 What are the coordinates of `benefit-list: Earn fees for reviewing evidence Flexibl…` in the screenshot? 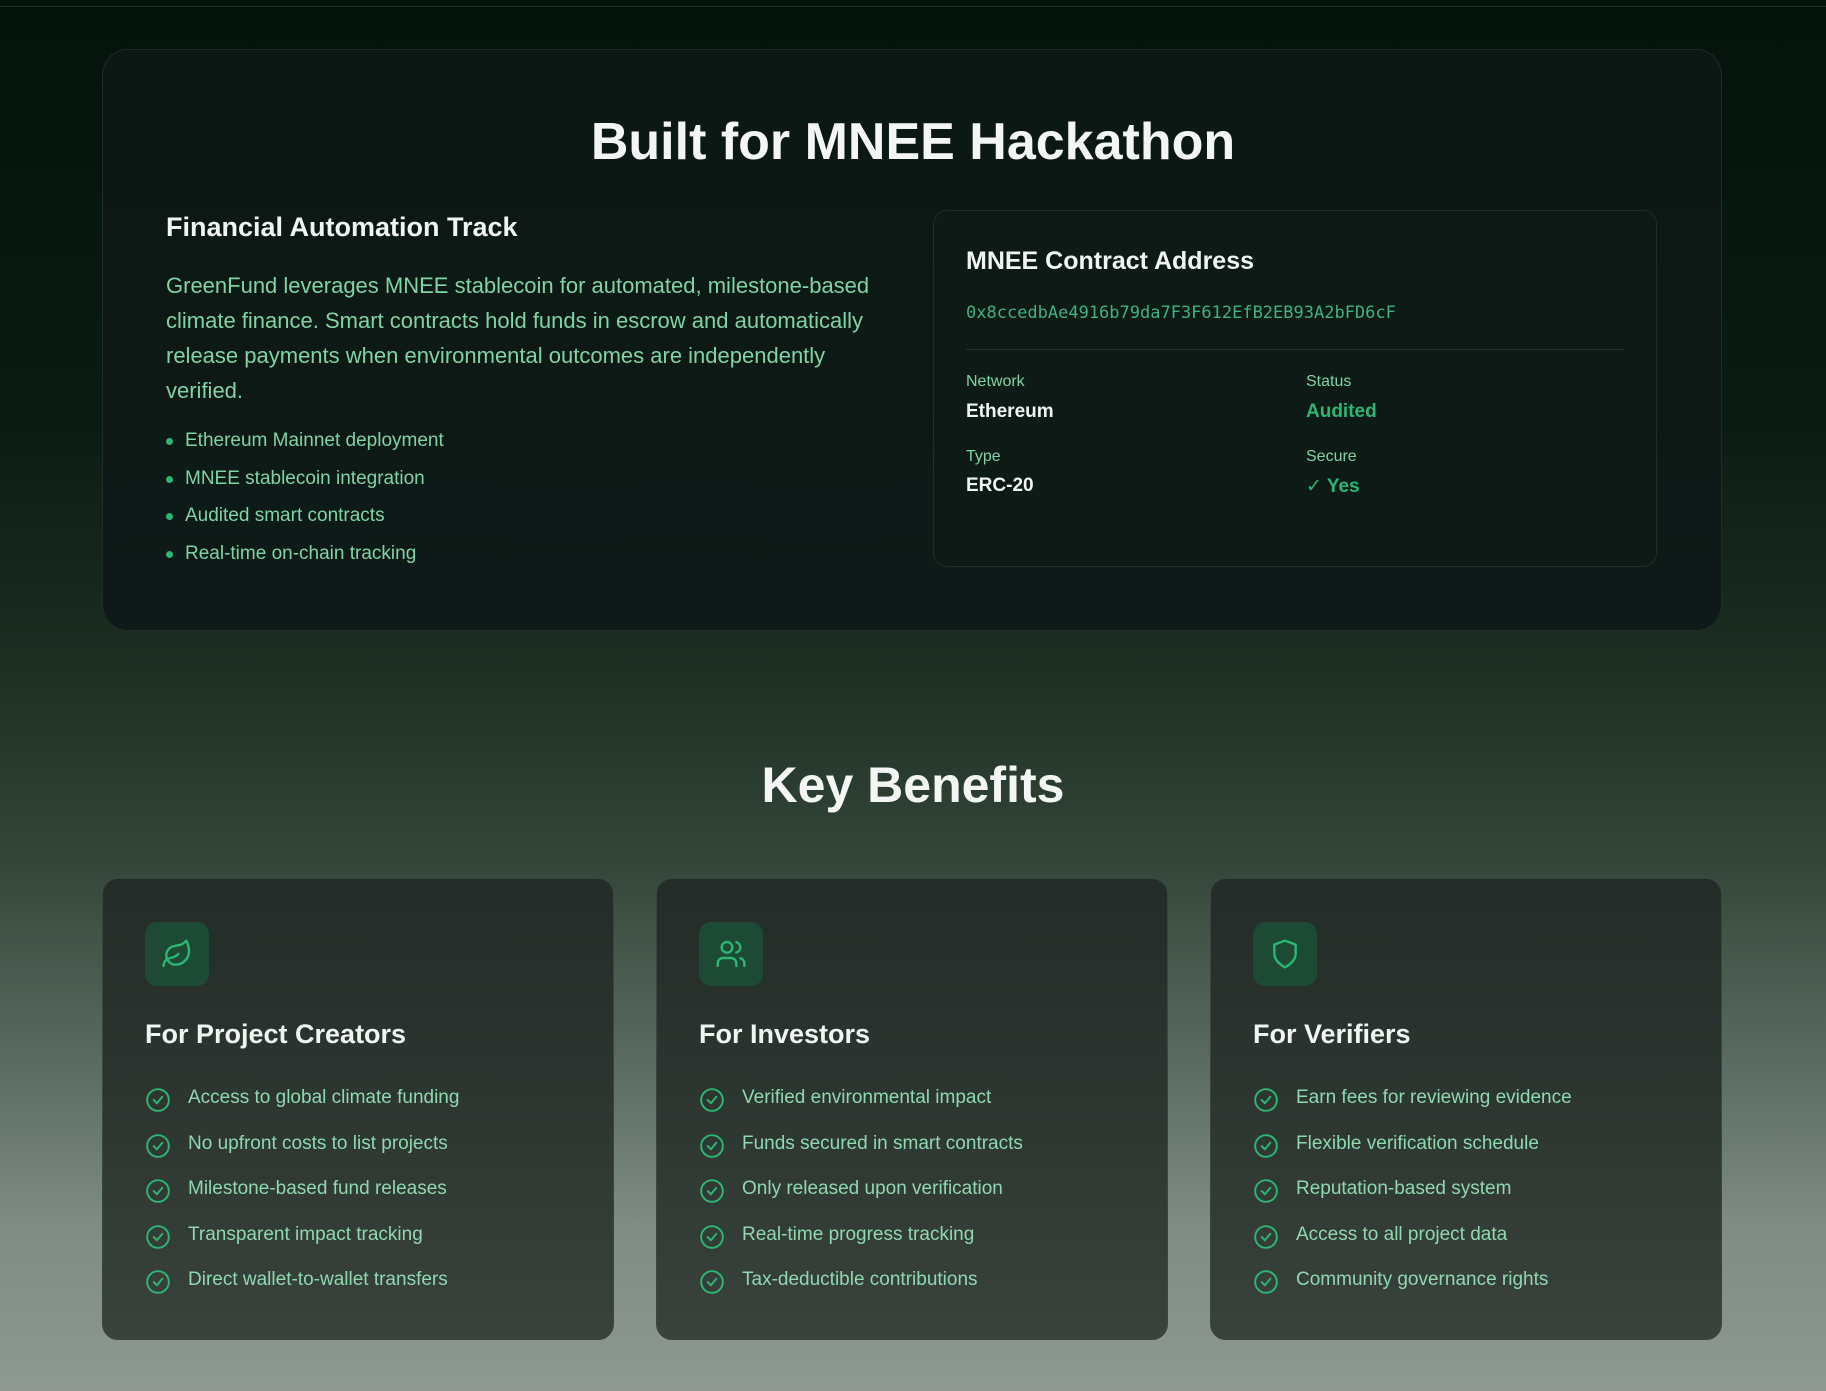 It's located at (1412, 1199).